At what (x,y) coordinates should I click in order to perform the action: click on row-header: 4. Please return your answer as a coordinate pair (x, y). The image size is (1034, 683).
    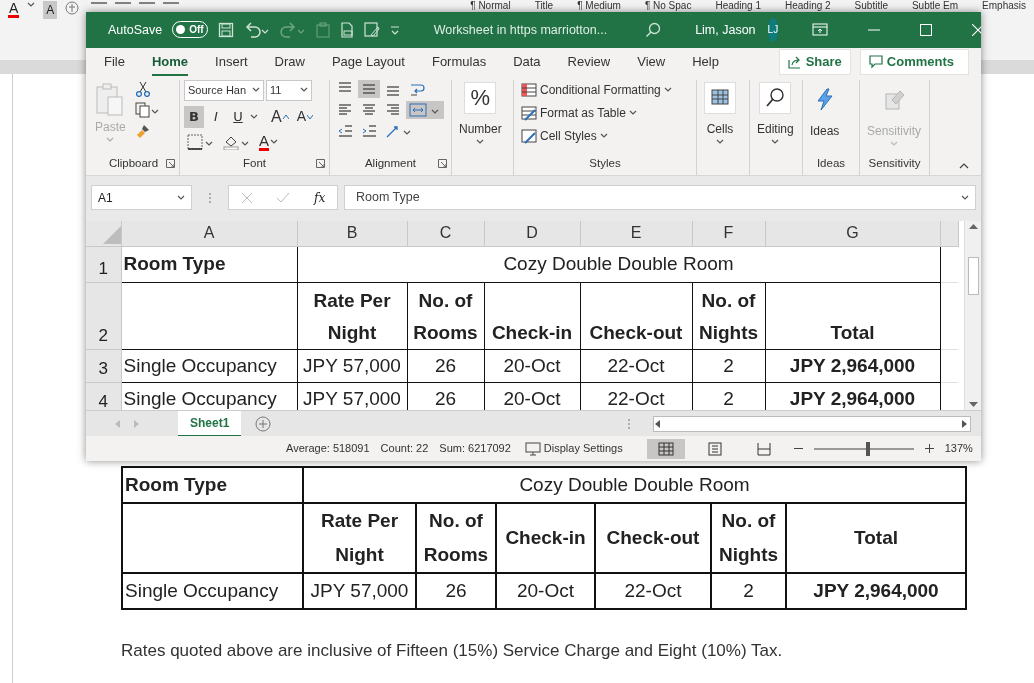
    Looking at the image, I should click on (103, 396).